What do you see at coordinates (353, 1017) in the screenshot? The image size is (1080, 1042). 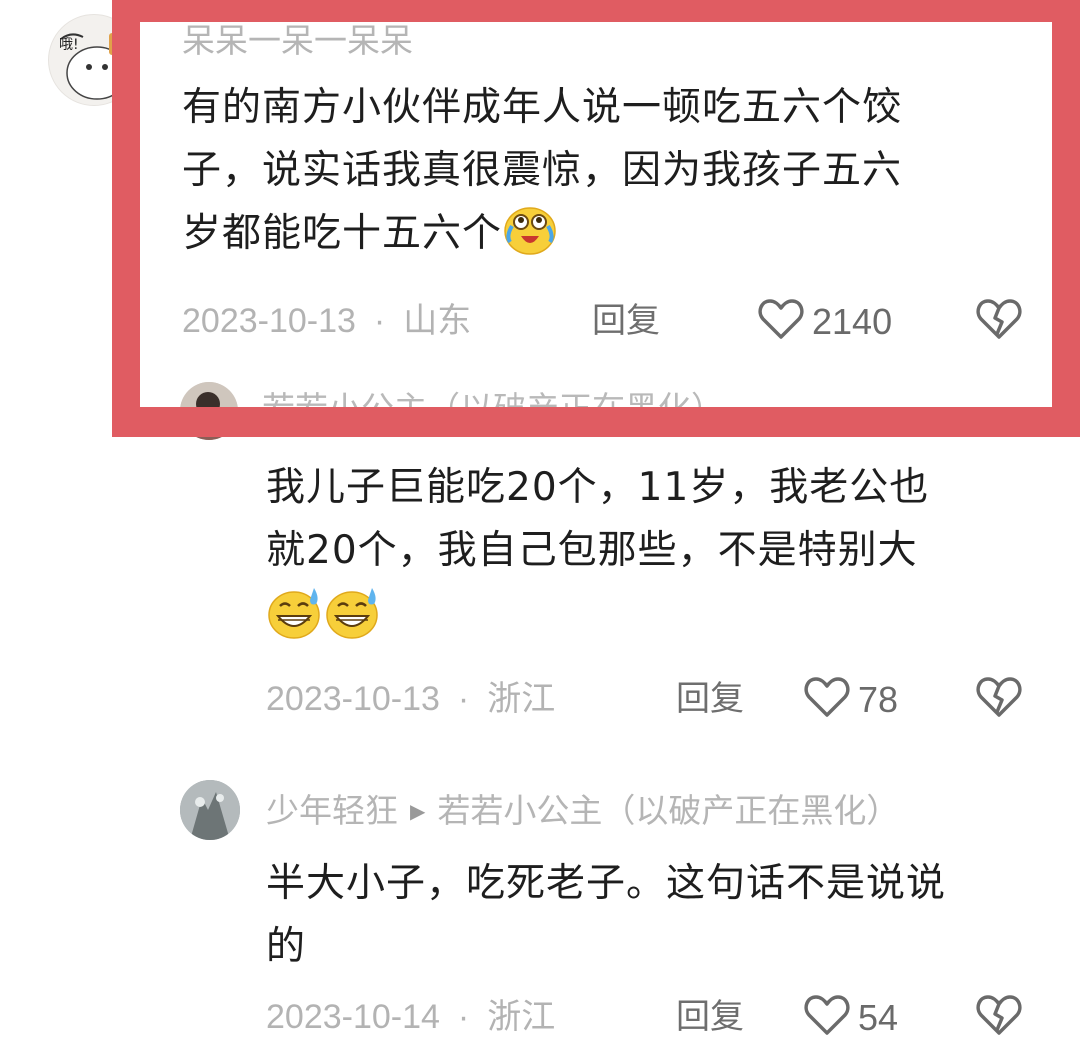 I see `comment-date: 2023-10-14` at bounding box center [353, 1017].